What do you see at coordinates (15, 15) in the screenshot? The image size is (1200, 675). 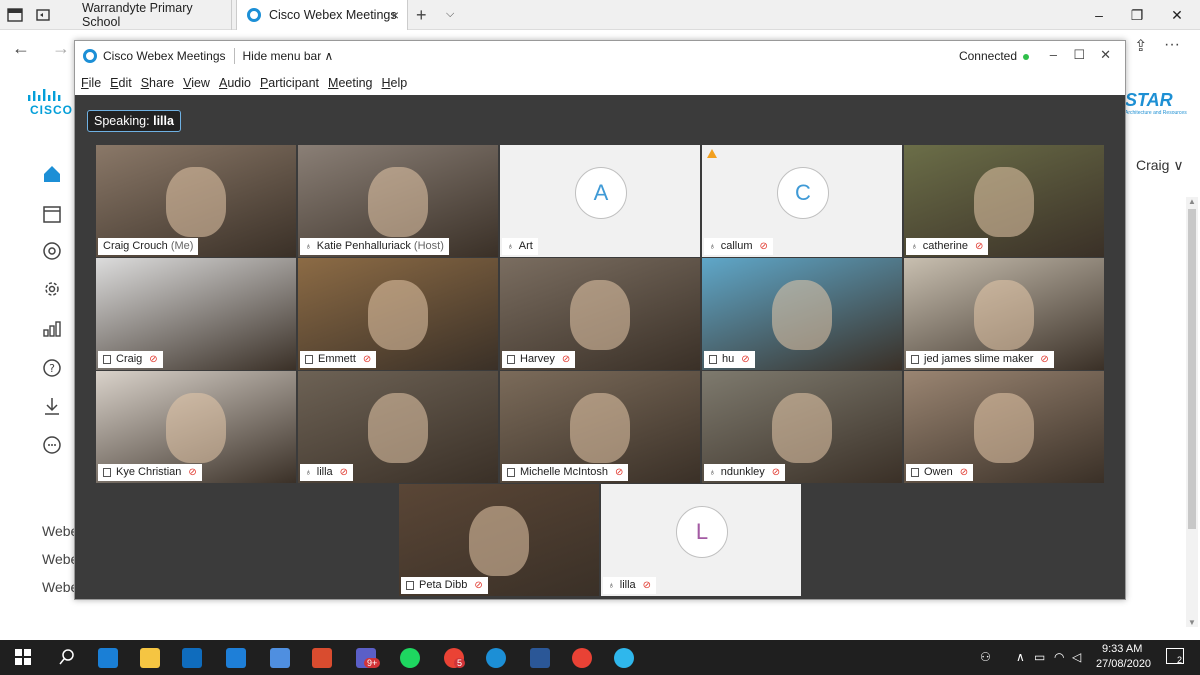 I see `tab-list-icon` at bounding box center [15, 15].